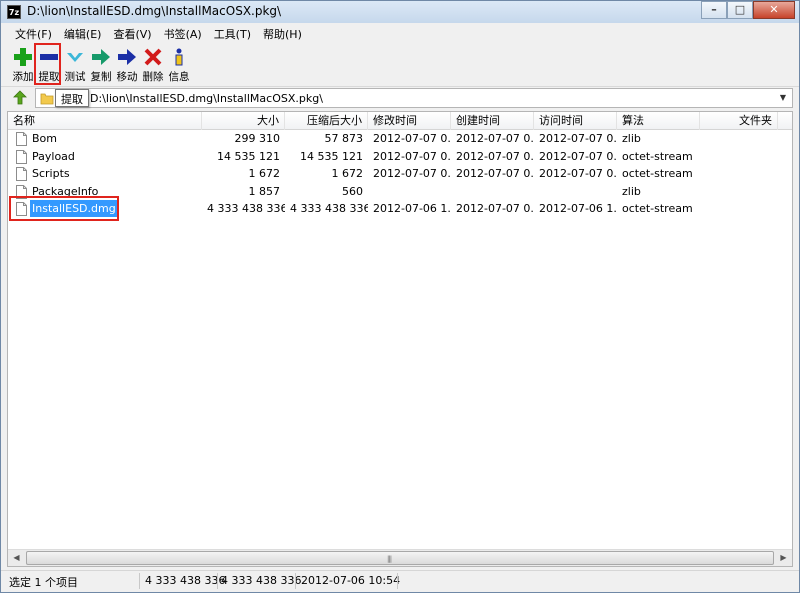  Describe the element at coordinates (347, 173) in the screenshot. I see `cell-packed-size: 1 672` at that location.